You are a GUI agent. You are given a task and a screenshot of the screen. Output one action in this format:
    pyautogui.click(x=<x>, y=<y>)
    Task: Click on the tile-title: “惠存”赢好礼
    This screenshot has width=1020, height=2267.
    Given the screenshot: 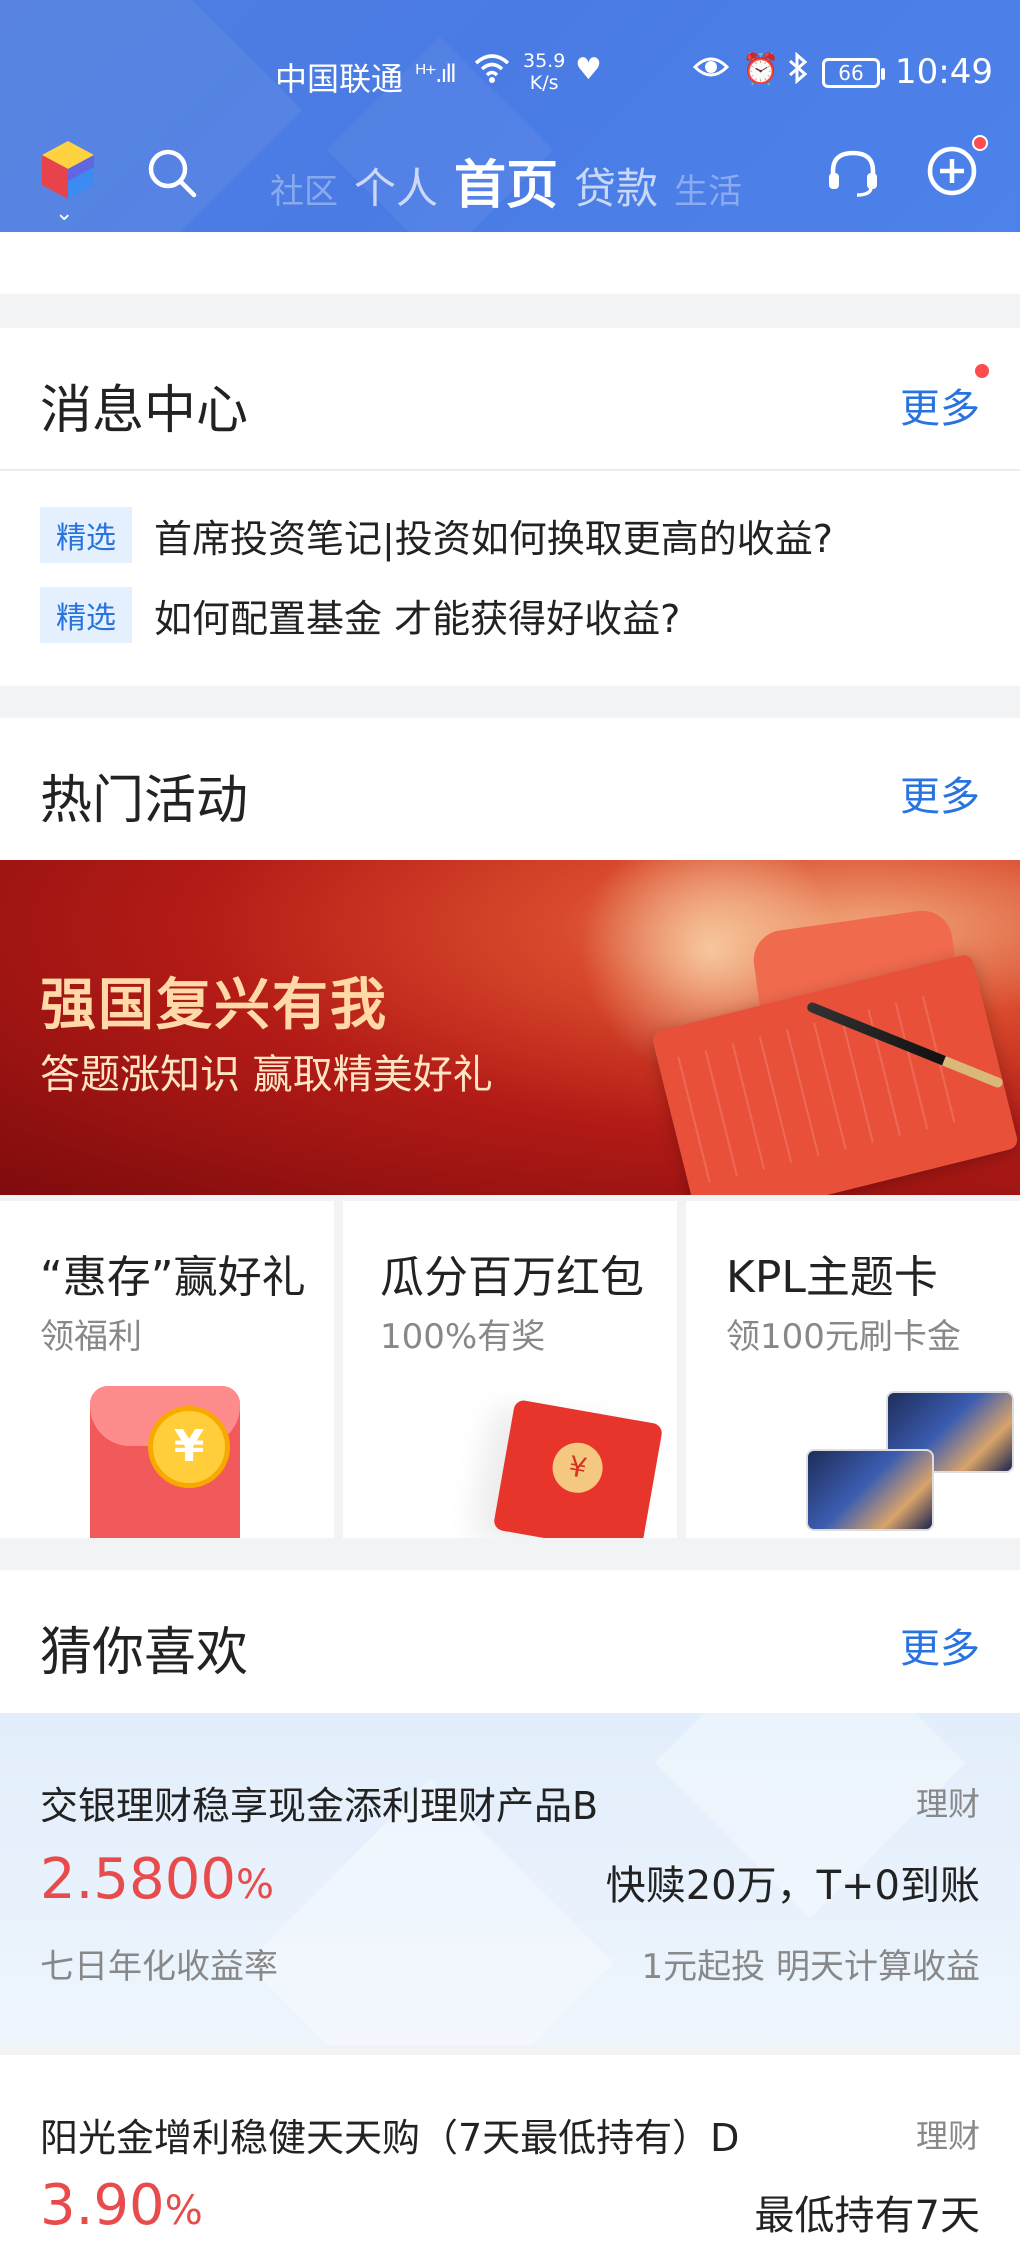 What is the action you would take?
    pyautogui.click(x=173, y=1277)
    